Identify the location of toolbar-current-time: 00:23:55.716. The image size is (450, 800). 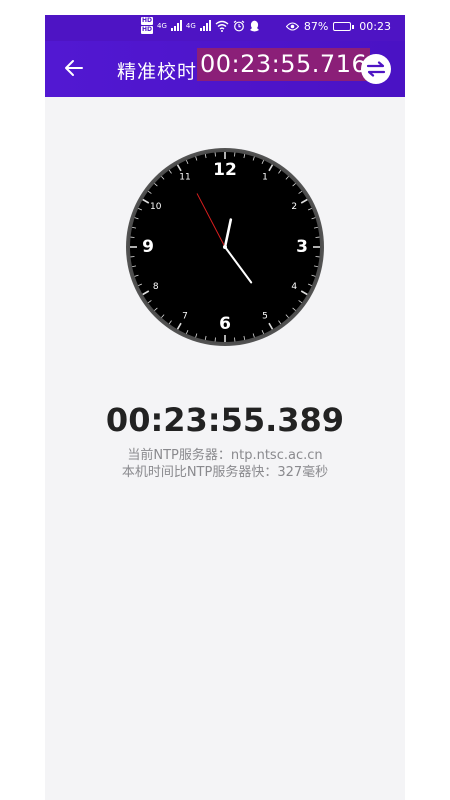
(284, 64).